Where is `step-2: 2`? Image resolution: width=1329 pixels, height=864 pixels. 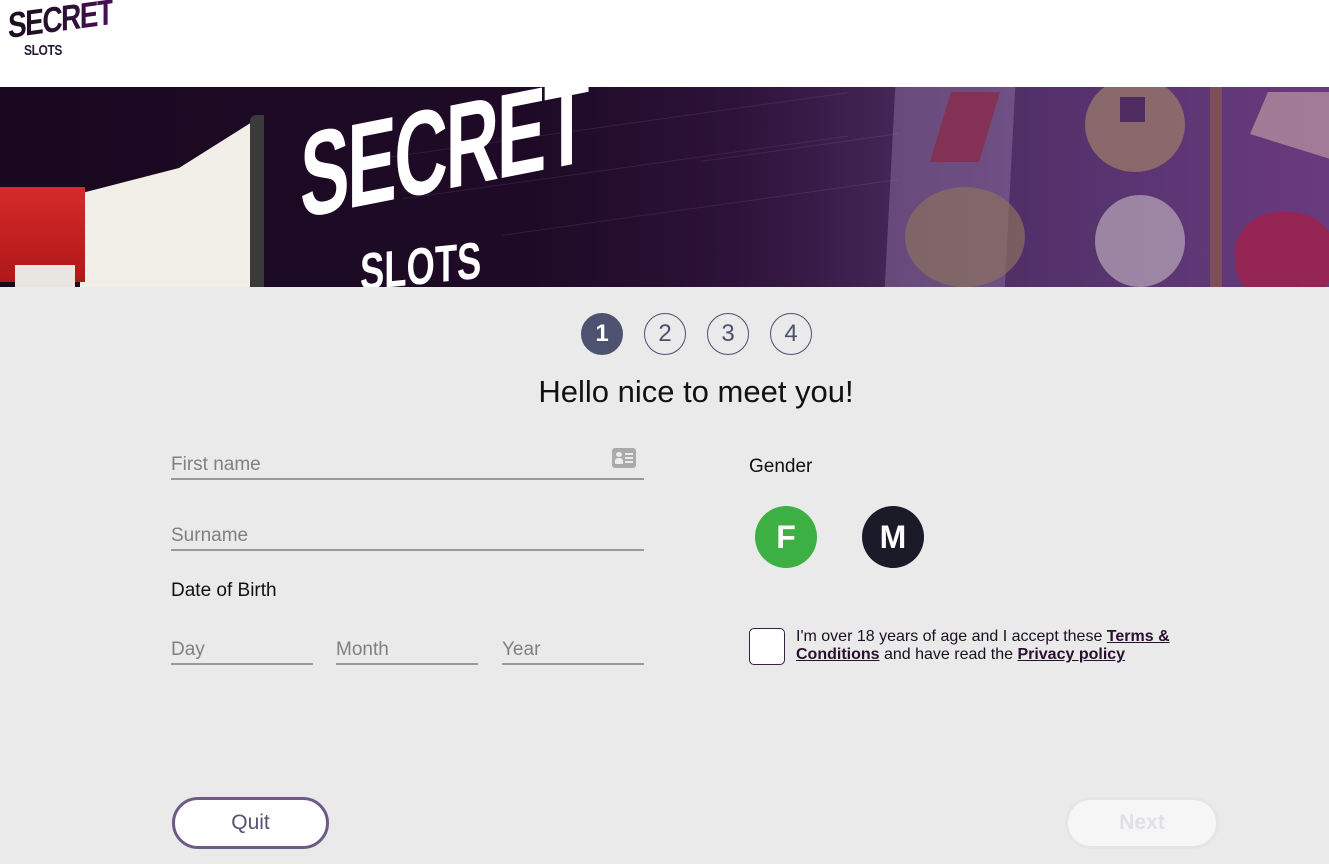 step-2: 2 is located at coordinates (665, 334).